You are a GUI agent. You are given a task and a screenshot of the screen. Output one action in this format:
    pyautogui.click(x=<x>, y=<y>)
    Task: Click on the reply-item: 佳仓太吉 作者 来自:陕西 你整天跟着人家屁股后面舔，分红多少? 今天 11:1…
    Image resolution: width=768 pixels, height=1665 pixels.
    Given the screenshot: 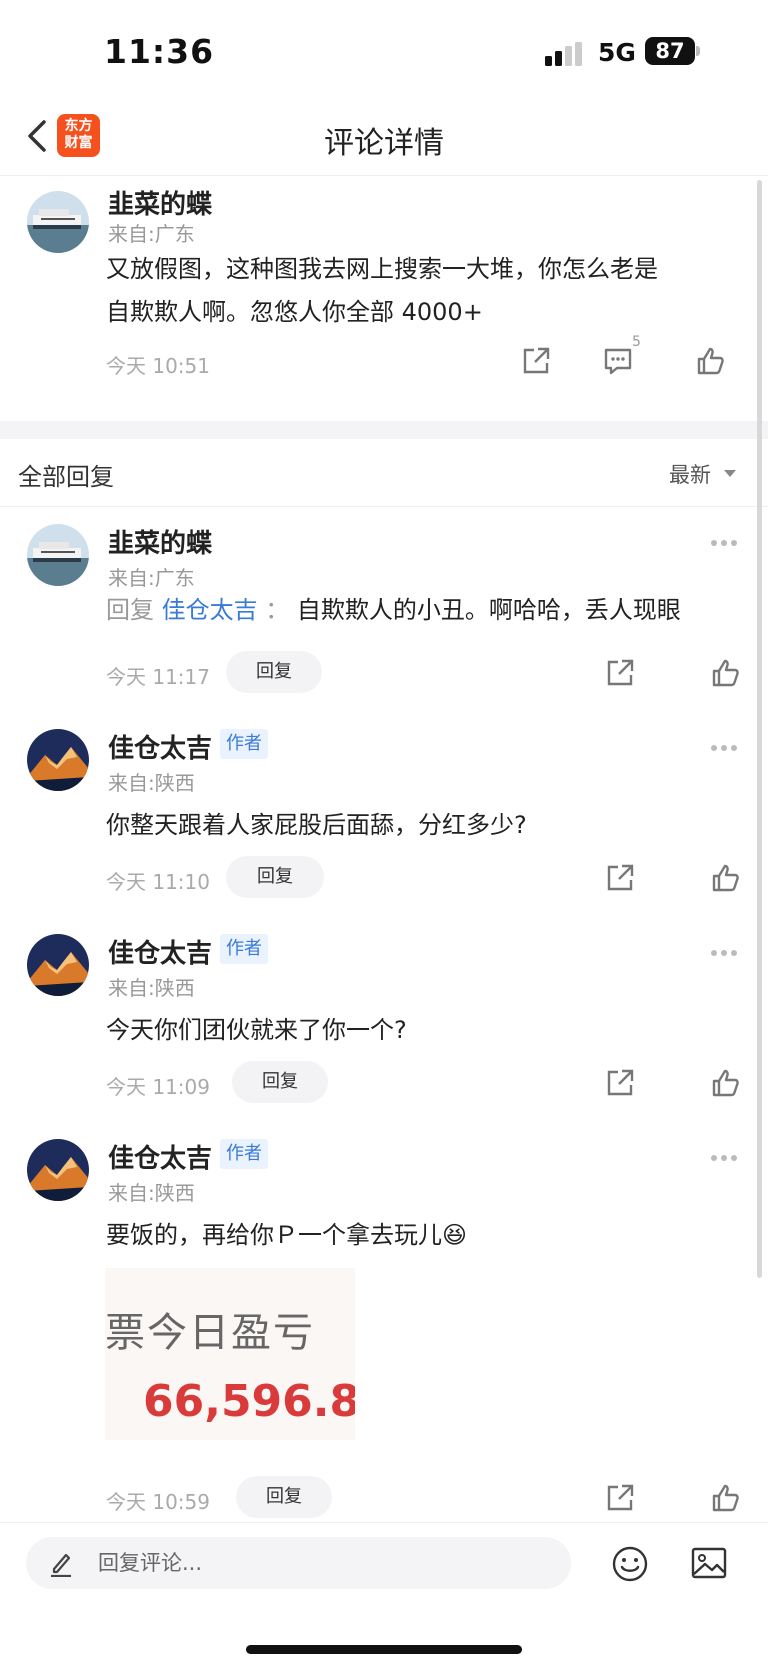 What is the action you would take?
    pyautogui.click(x=384, y=814)
    